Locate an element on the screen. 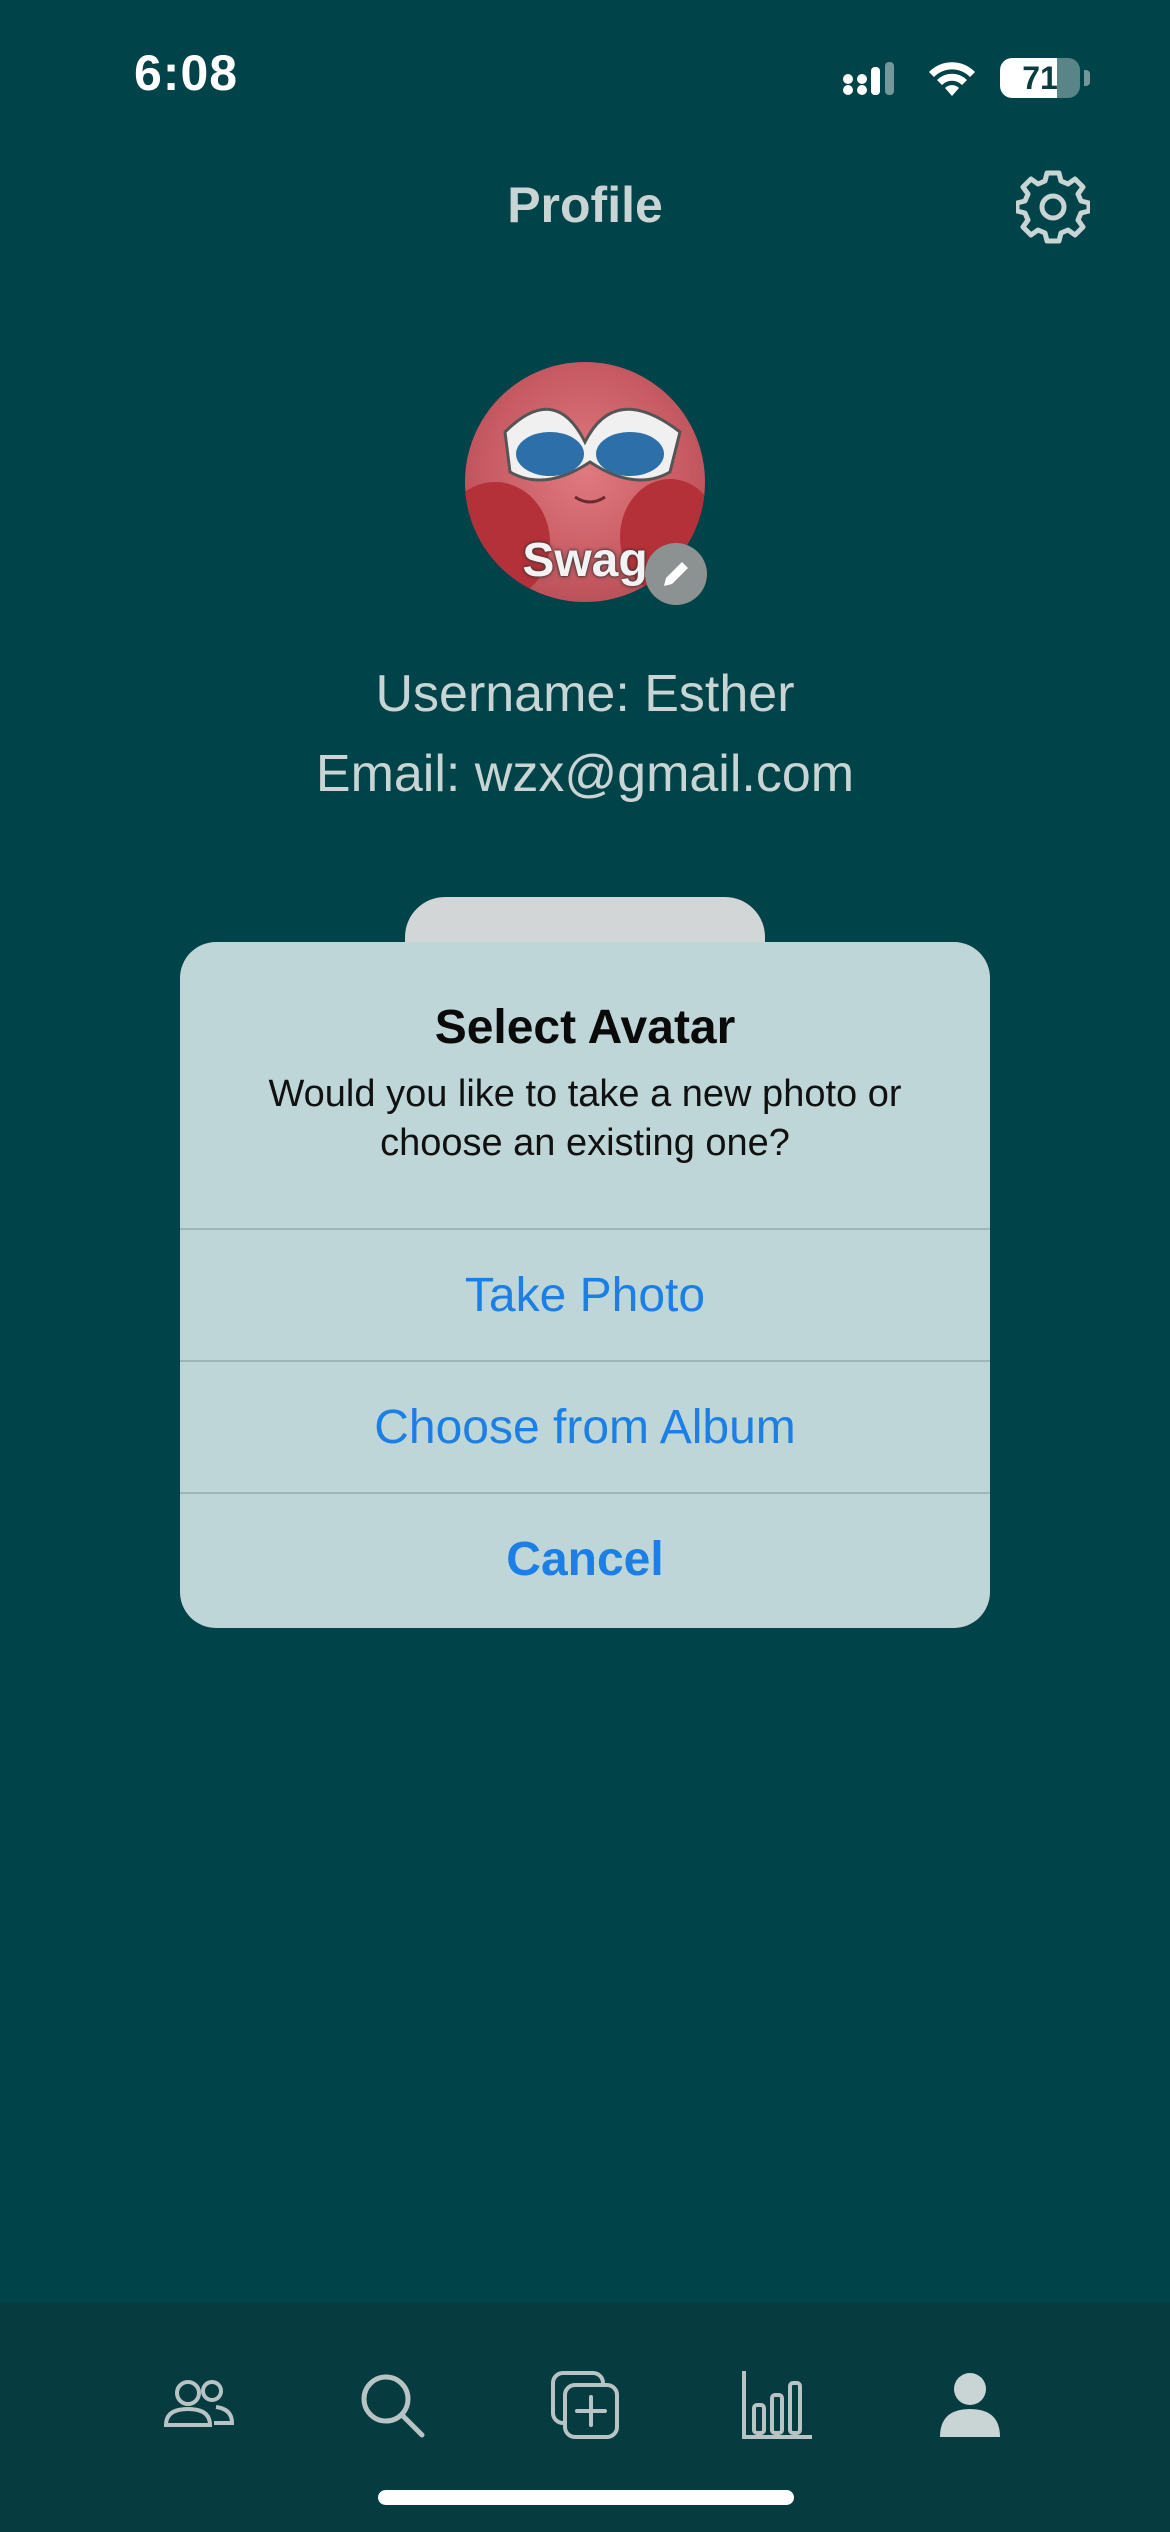 Image resolution: width=1170 pixels, height=2532 pixels. tab-friends is located at coordinates (198, 2405).